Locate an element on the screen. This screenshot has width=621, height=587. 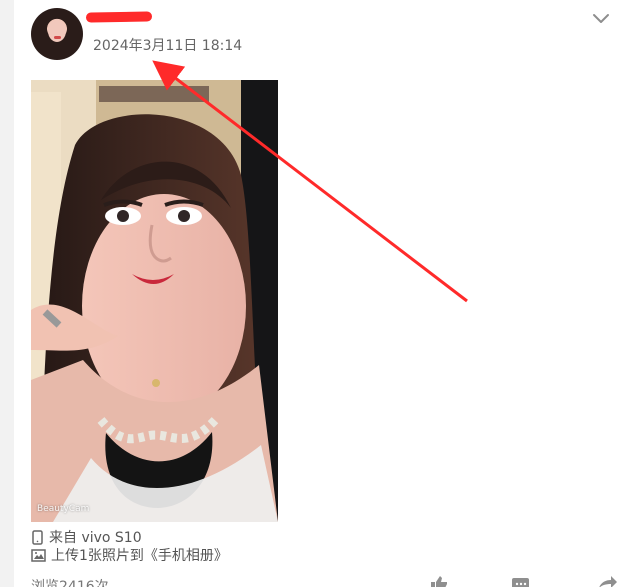
like-button is located at coordinates (439, 581).